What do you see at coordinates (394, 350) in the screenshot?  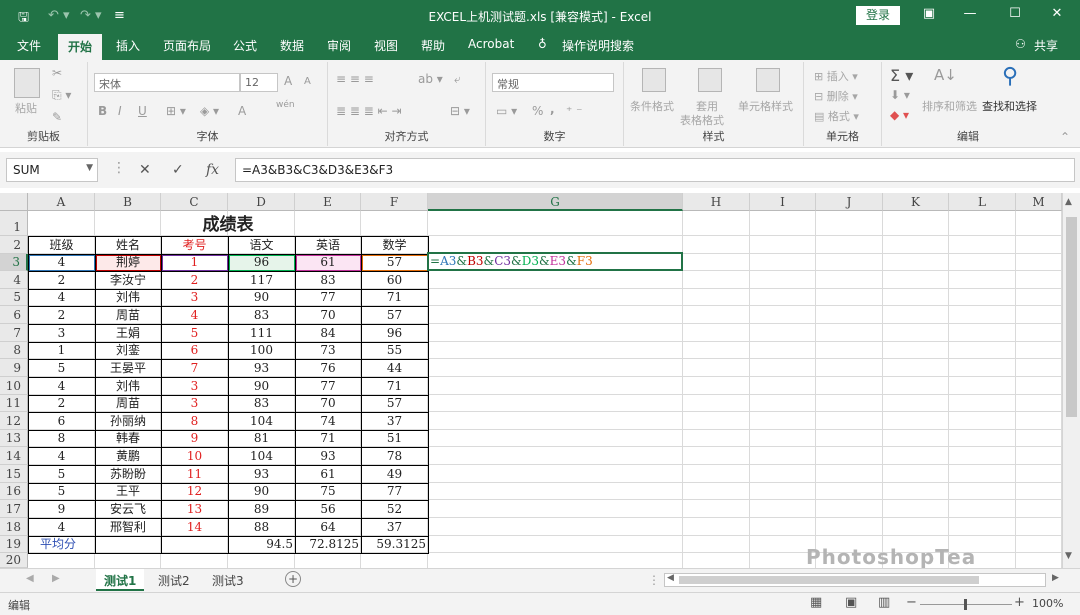 I see `table-cell: 55` at bounding box center [394, 350].